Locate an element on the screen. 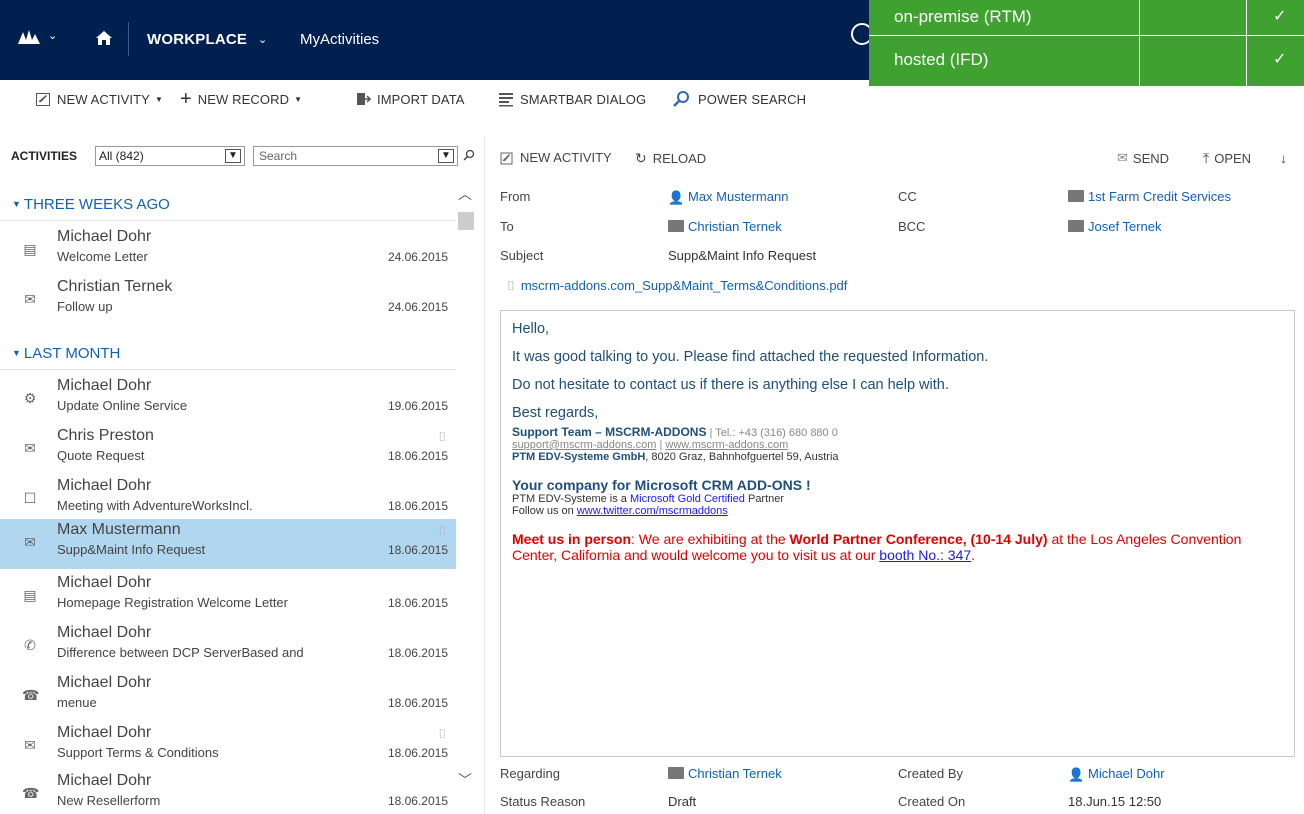 This screenshot has height=814, width=1304. workplace-menu: WORKPLACE is located at coordinates (197, 39).